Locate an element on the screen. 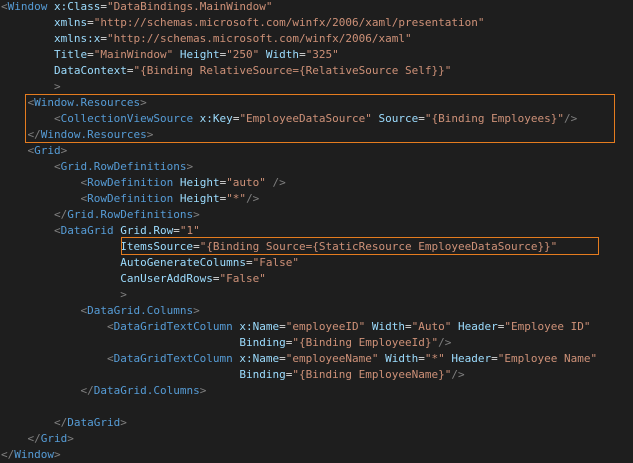 The image size is (633, 463). code-token: "employeeName" is located at coordinates (332, 358).